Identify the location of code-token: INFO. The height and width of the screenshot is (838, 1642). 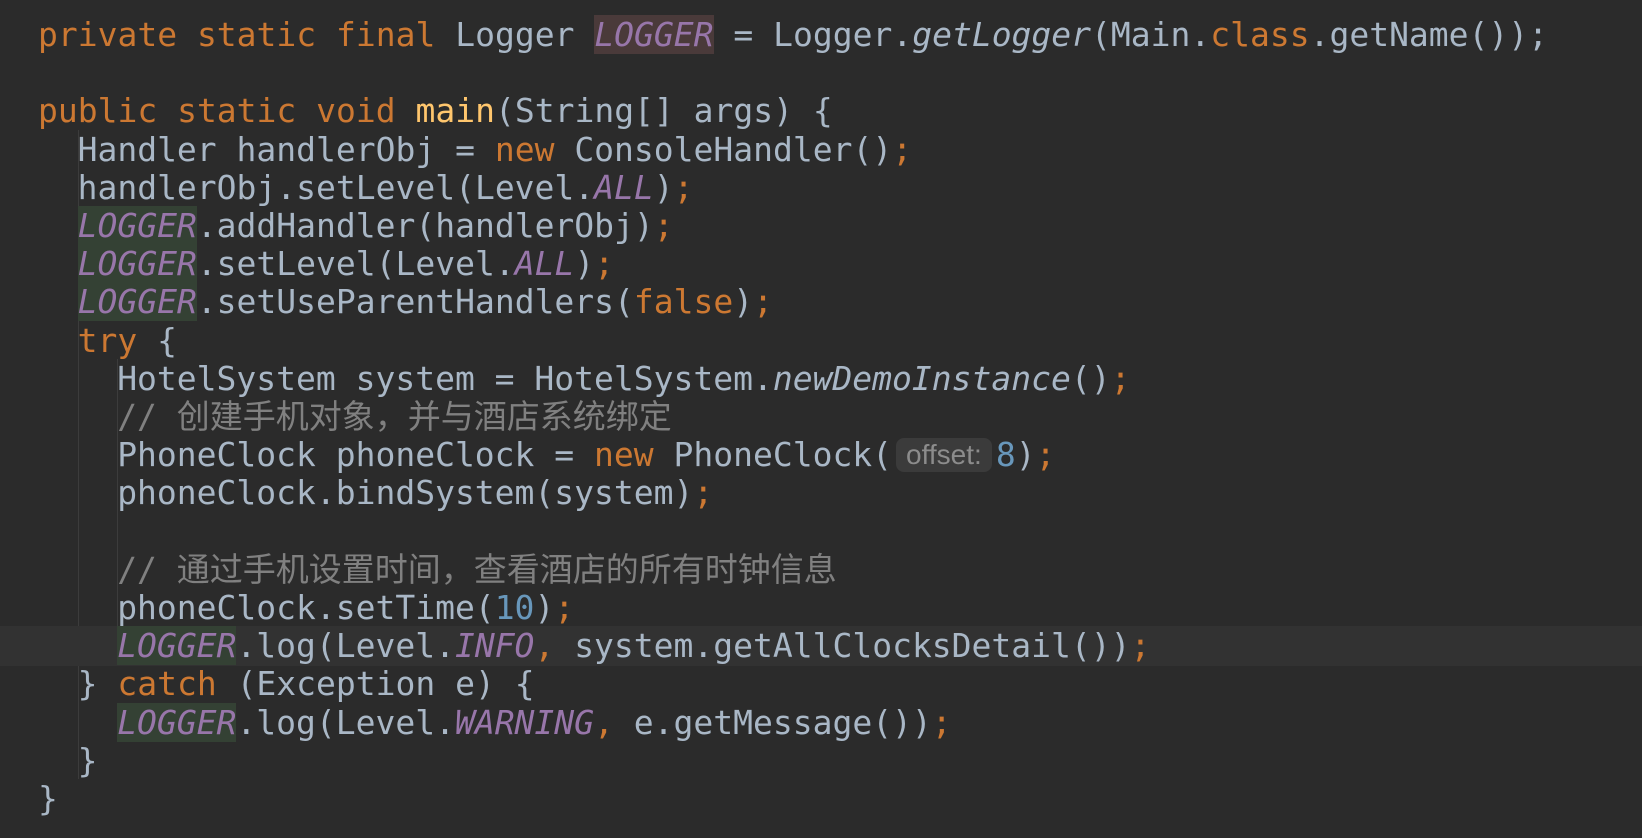
(494, 646).